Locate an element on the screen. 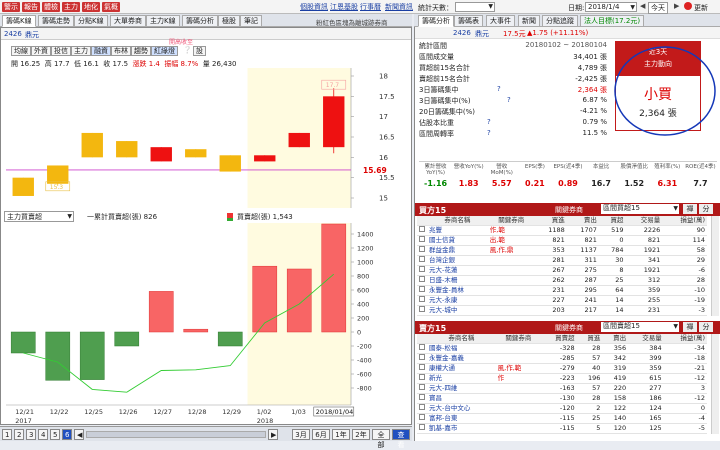 This screenshot has height=450, width=720. tab-branch-kline: 分點K線 is located at coordinates (91, 21).